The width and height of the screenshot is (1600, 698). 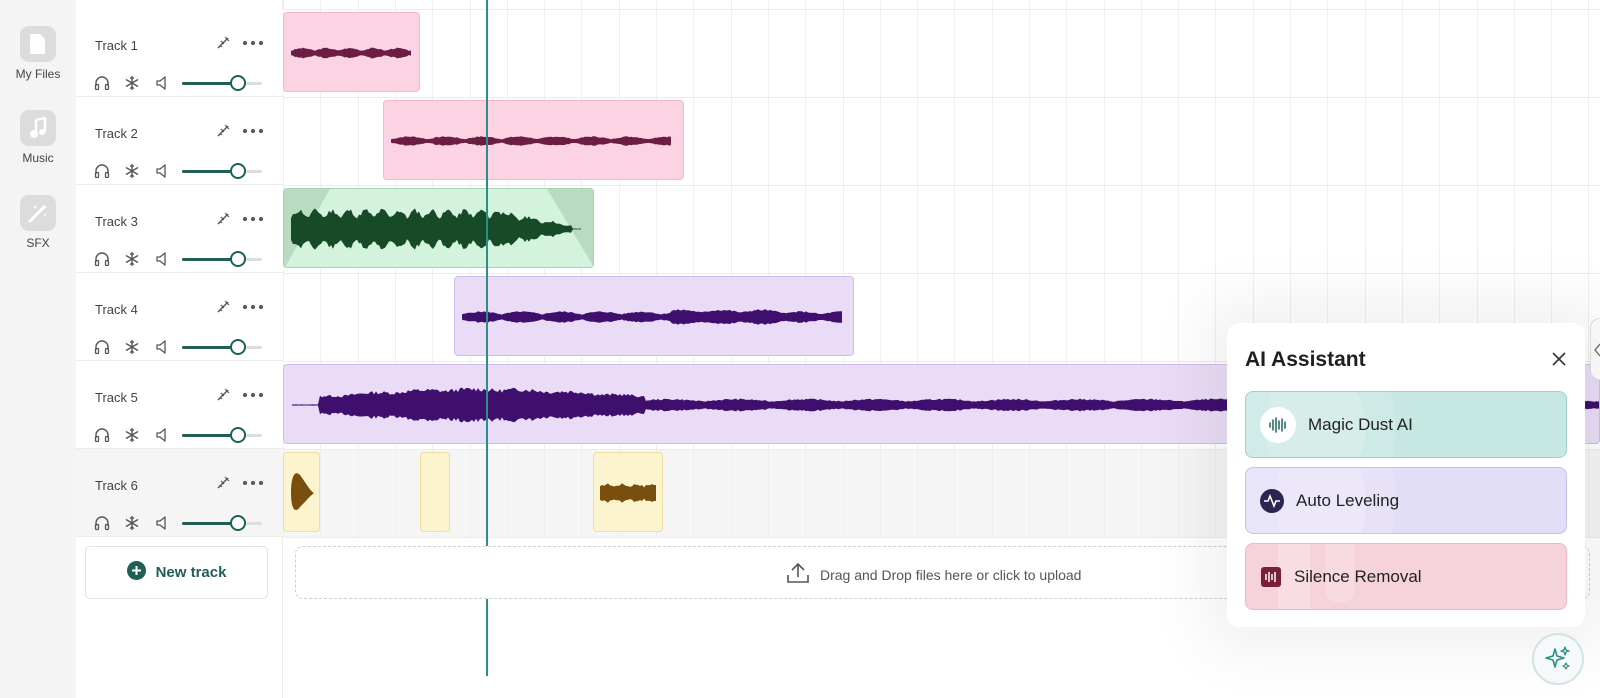 What do you see at coordinates (179, 405) in the screenshot?
I see `track-header-5: Track 5` at bounding box center [179, 405].